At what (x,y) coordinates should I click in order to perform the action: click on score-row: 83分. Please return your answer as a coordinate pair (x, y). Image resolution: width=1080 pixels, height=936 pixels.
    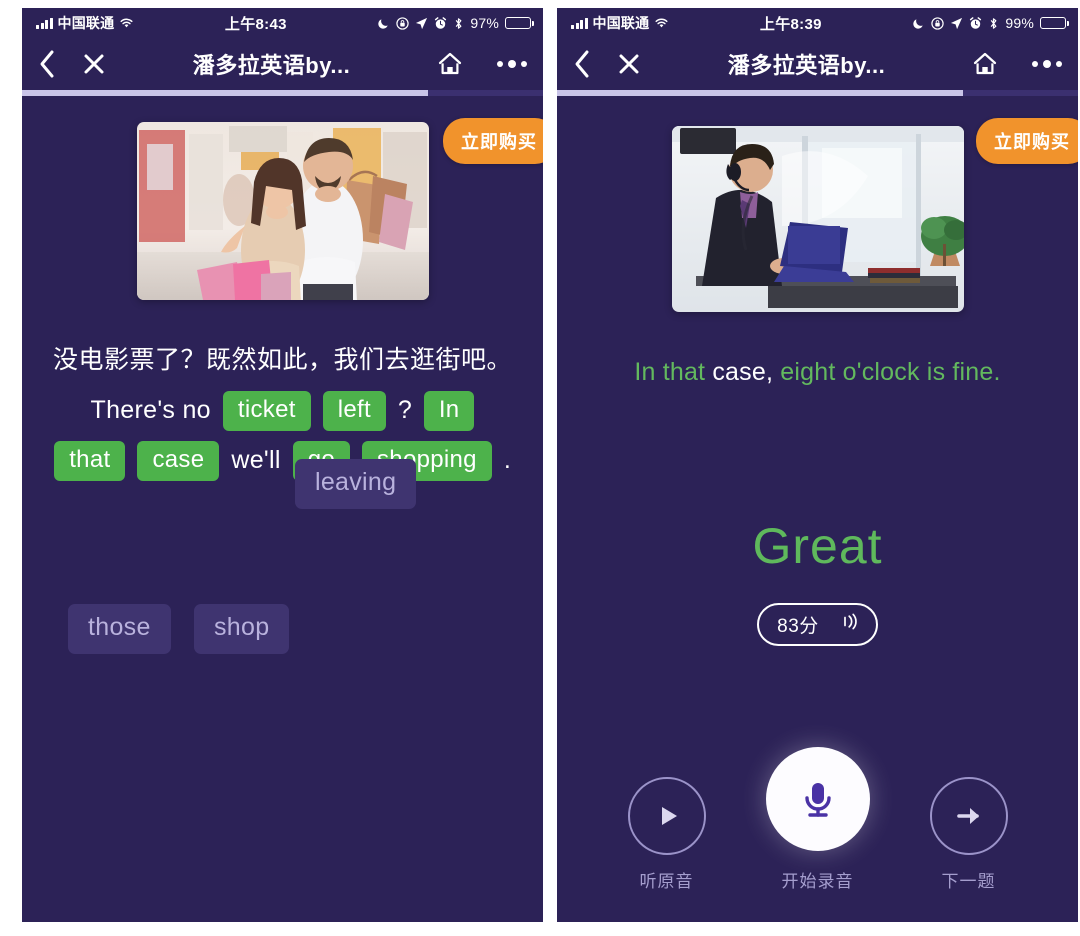
    Looking at the image, I should click on (817, 624).